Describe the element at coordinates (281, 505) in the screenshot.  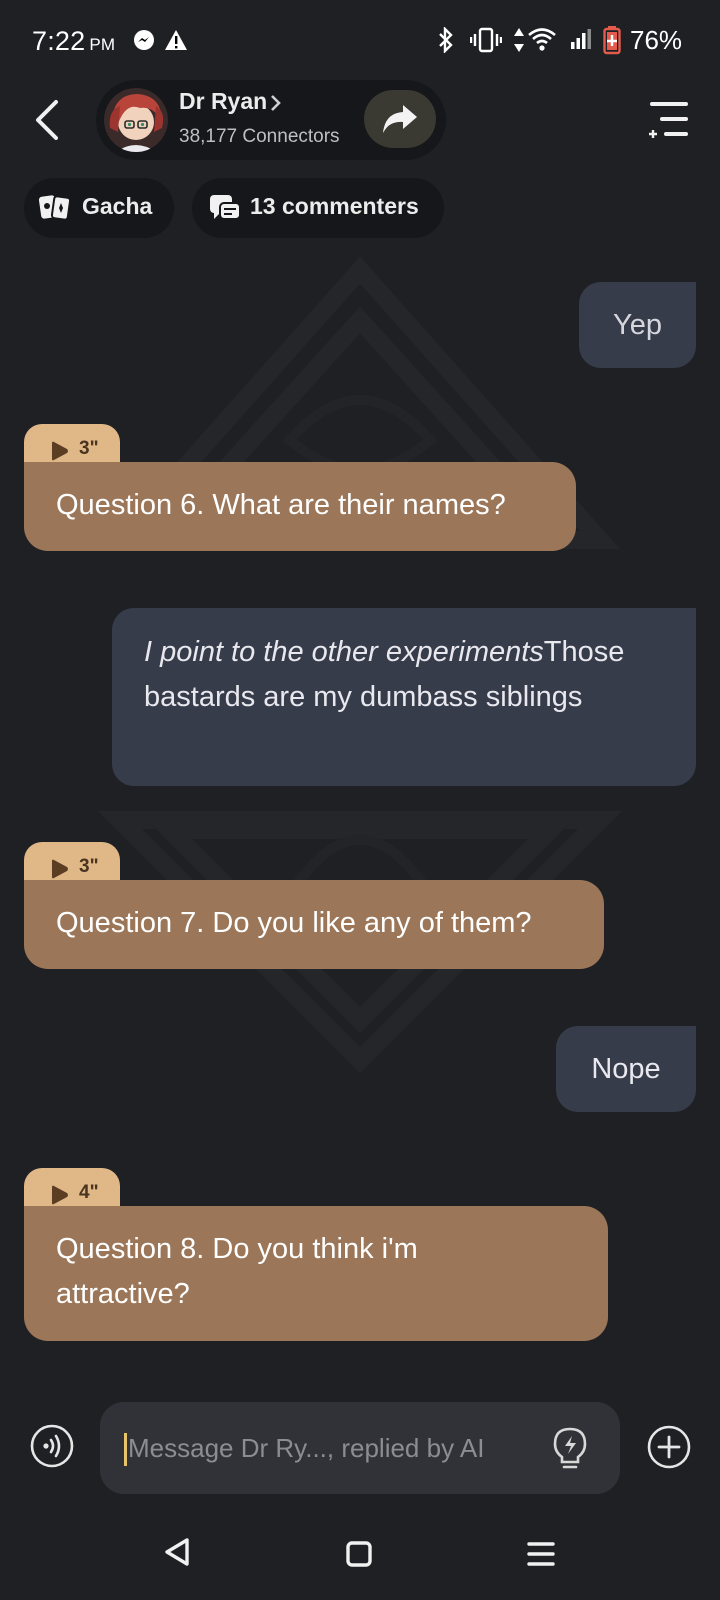
I see `message-text: Question 6. What are their names?` at that location.